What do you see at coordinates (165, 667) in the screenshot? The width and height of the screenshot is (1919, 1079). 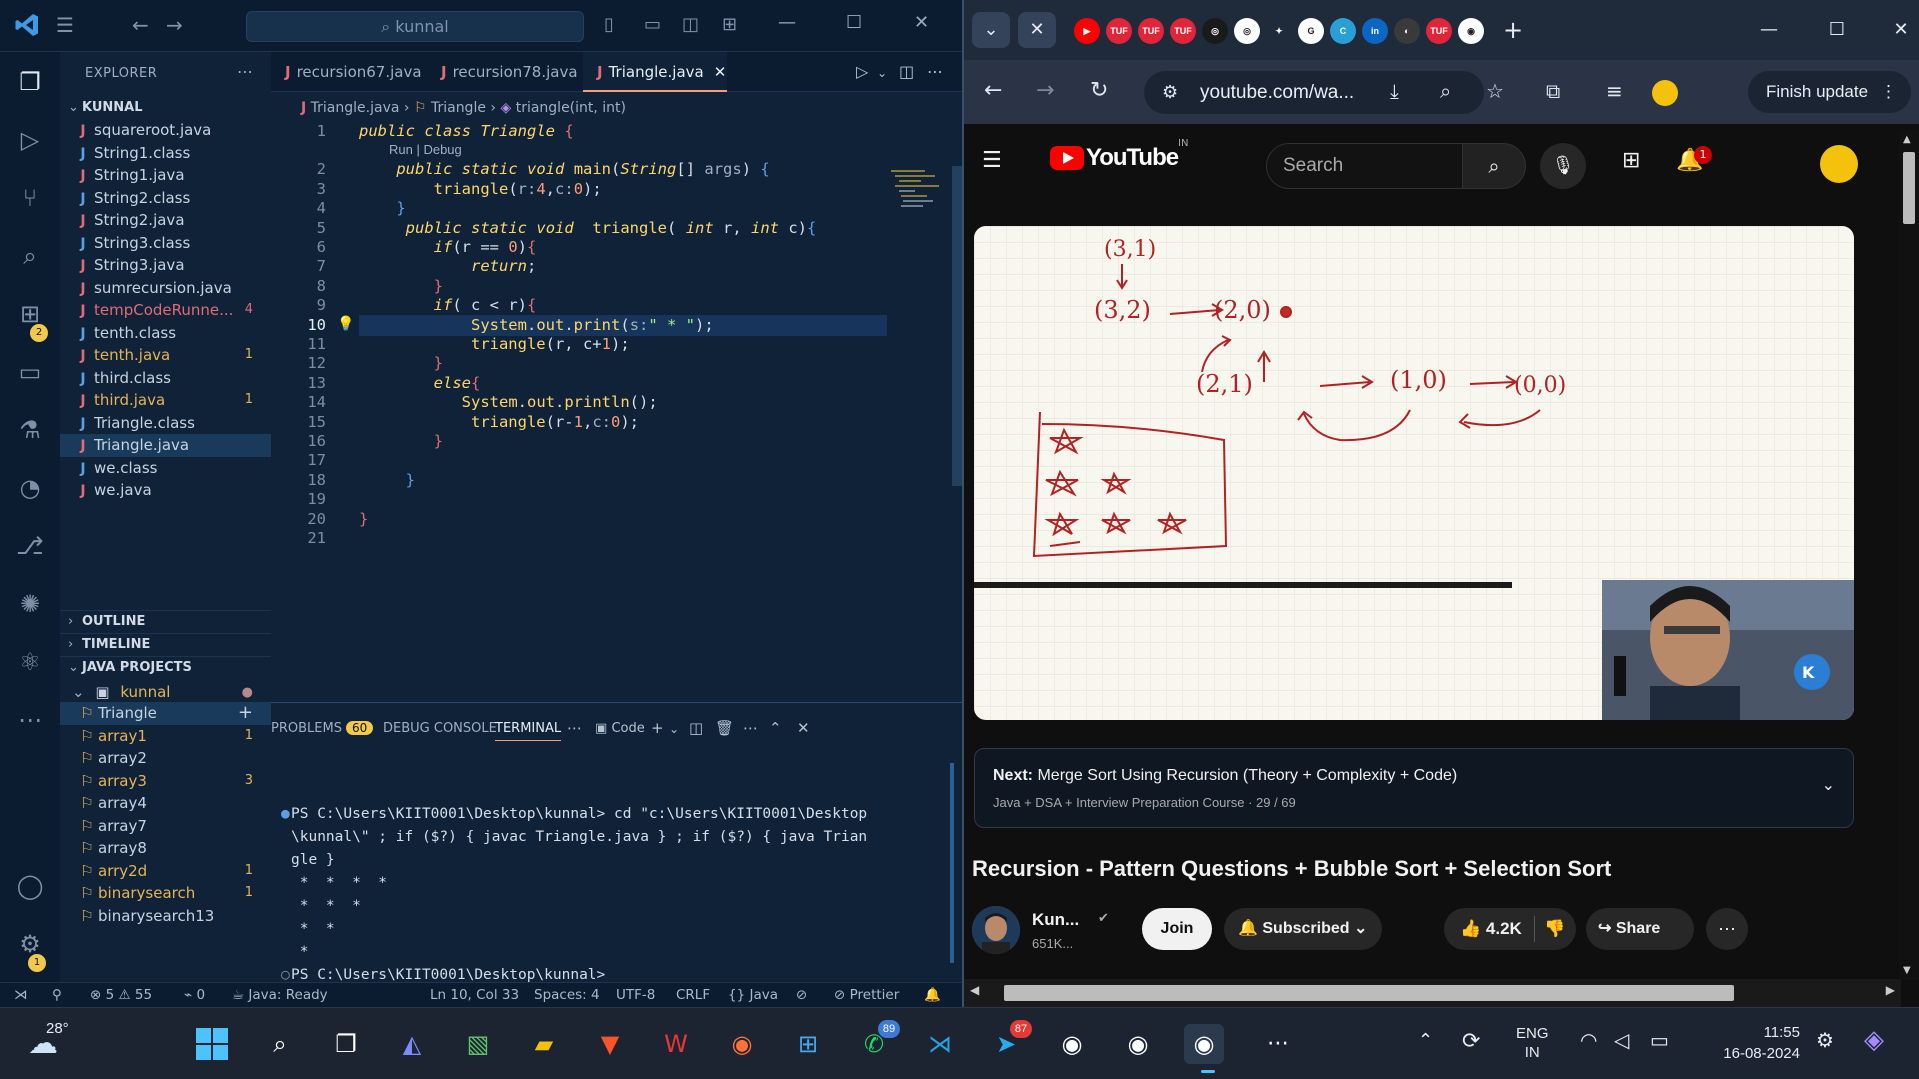 I see `java-projects-header: ⌄ JAVA PROJECTS` at bounding box center [165, 667].